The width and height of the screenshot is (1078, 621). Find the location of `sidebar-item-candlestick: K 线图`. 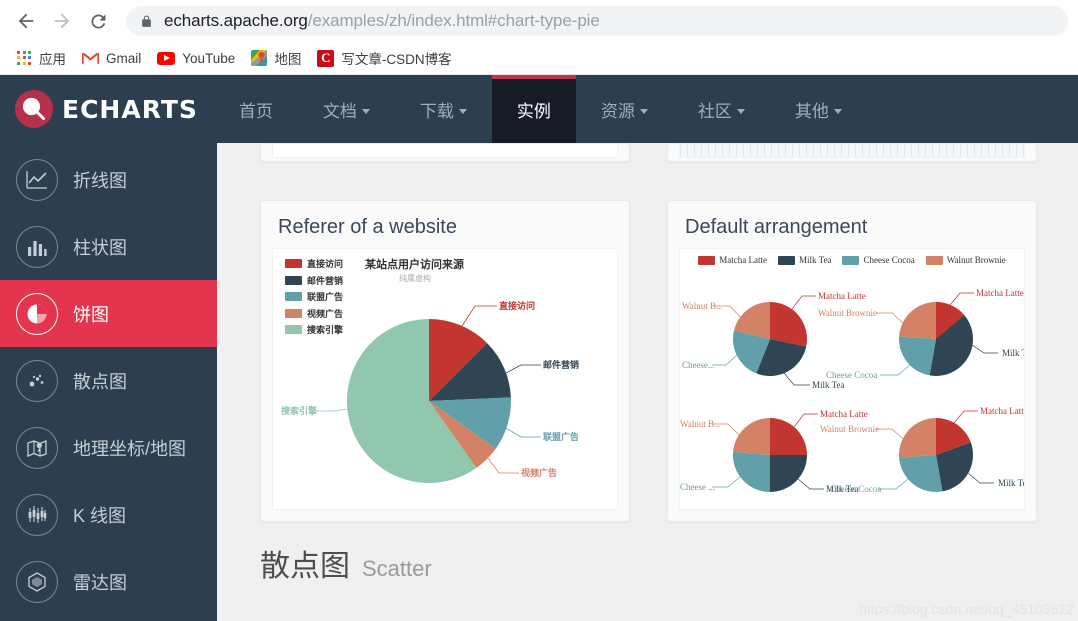

sidebar-item-candlestick: K 线图 is located at coordinates (108, 514).